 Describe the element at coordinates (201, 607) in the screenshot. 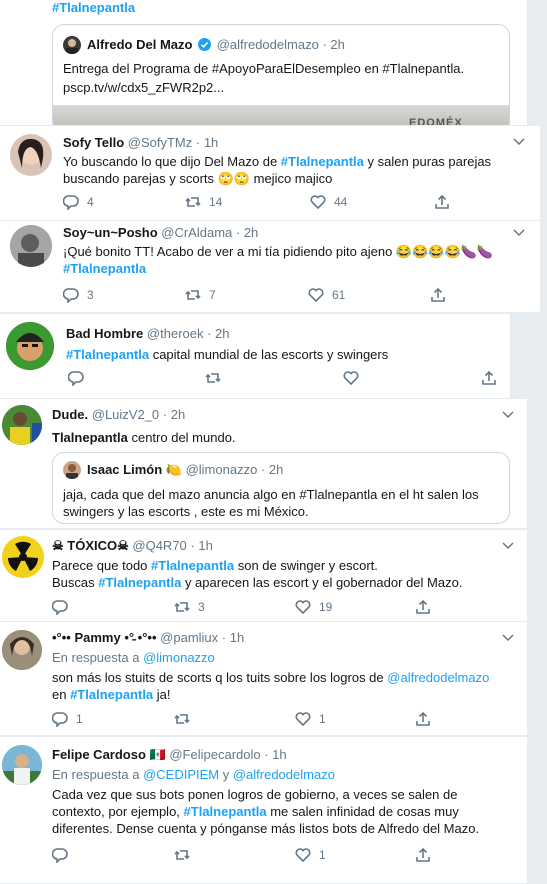

I see `retweet-count: 3` at that location.